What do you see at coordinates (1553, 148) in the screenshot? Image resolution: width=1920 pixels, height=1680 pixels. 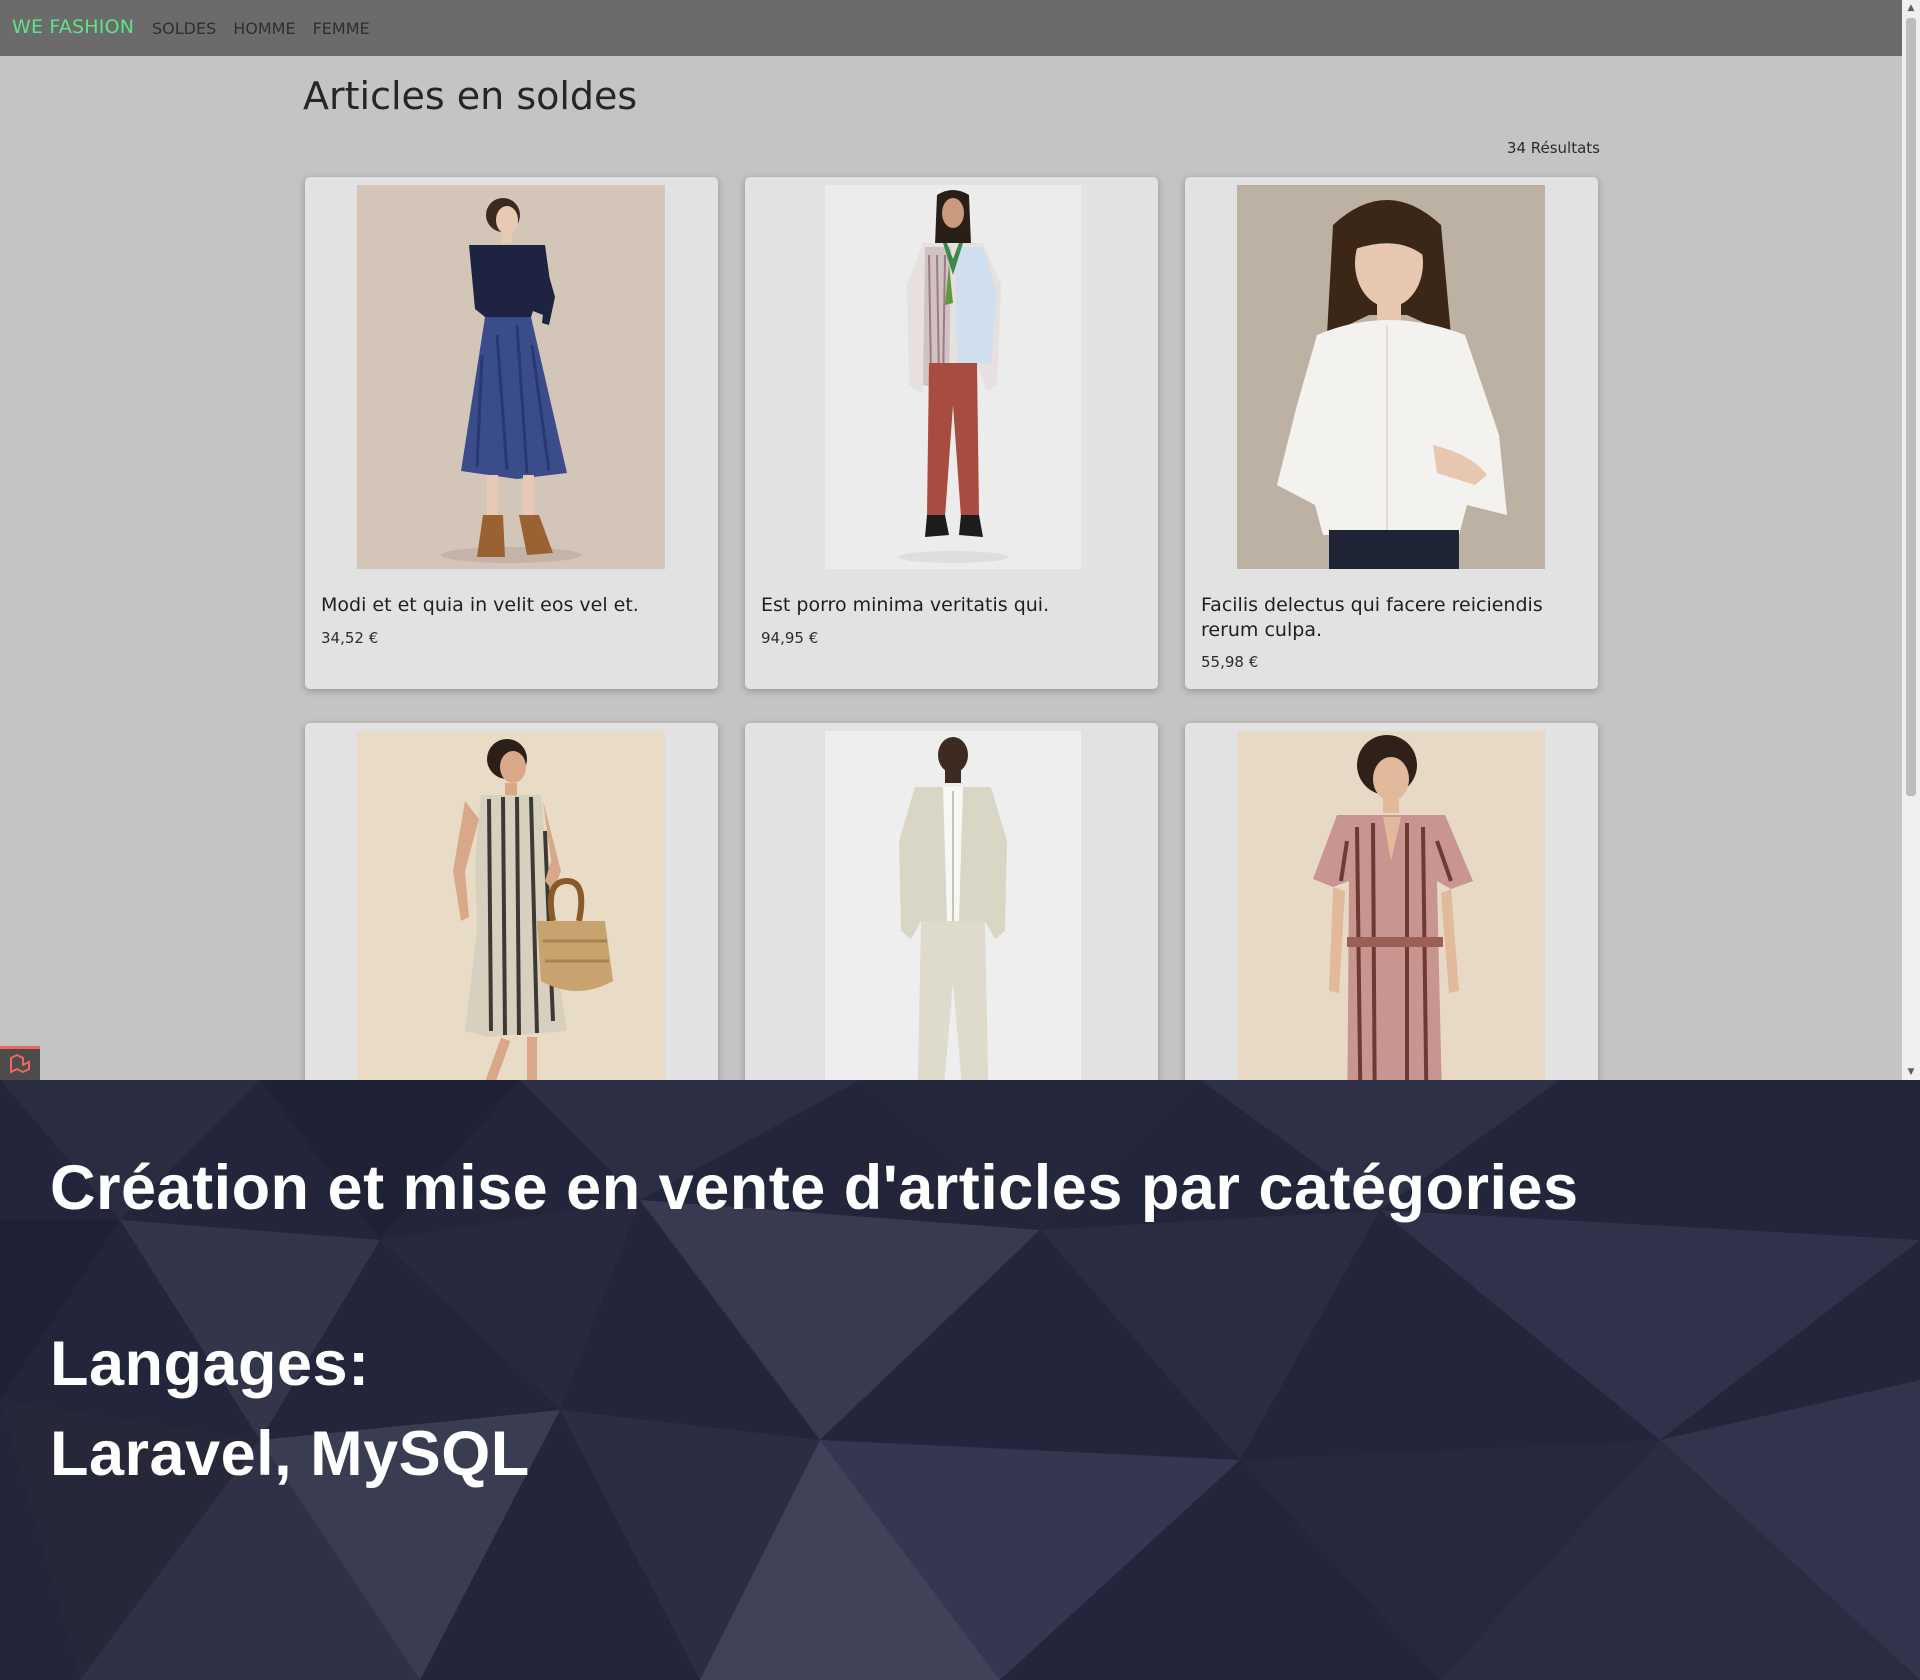 I see `result-count: 34 Résultats` at bounding box center [1553, 148].